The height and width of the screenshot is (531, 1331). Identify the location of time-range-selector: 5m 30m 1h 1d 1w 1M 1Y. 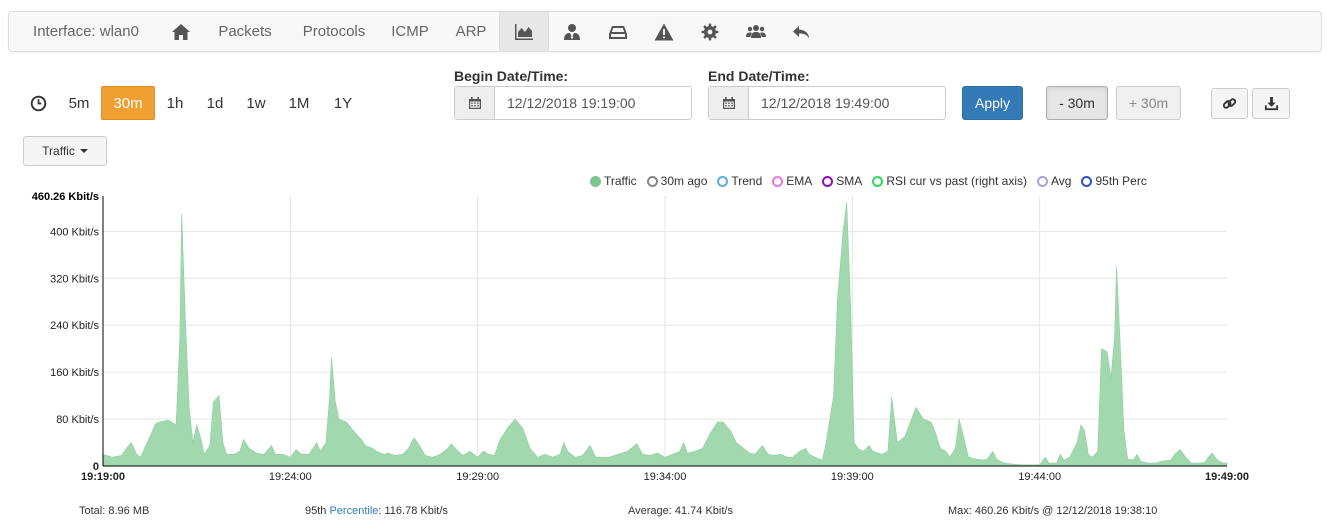
(194, 103).